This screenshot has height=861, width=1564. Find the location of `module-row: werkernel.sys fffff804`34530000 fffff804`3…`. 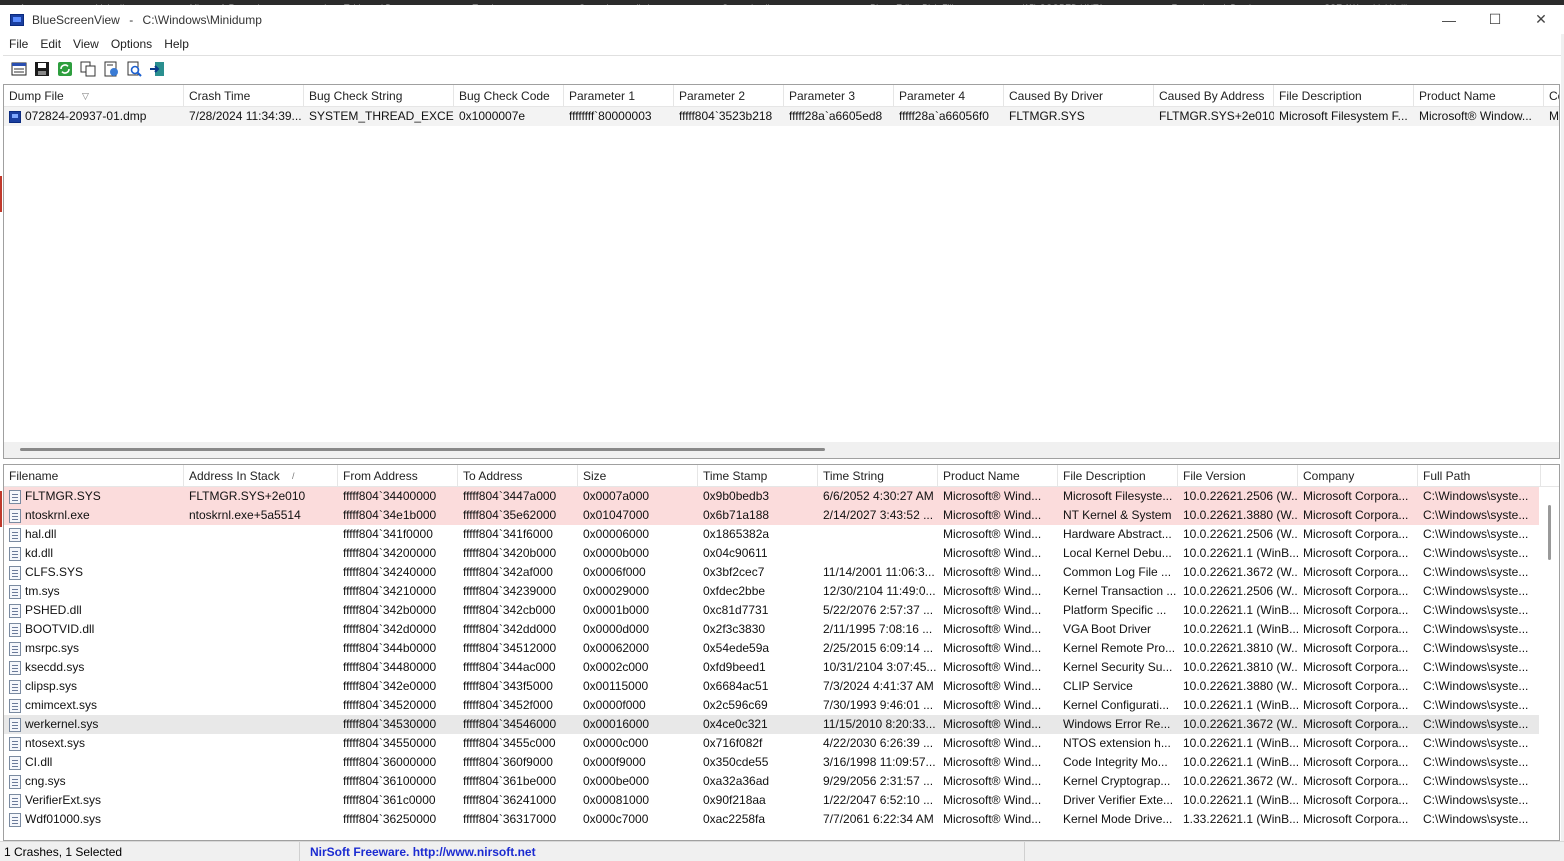

module-row: werkernel.sys fffff804`34530000 fffff804`3… is located at coordinates (781, 724).